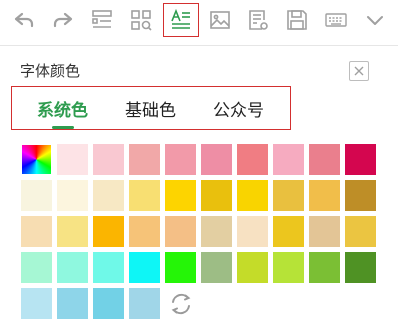  Describe the element at coordinates (150, 108) in the screenshot. I see `tab-basic-colors: 基础色` at that location.